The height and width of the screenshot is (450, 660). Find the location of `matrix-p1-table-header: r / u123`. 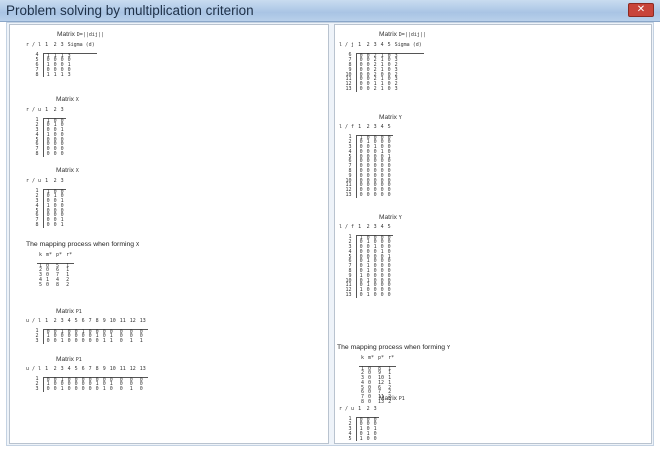

matrix-p1-table-header: r / u123 is located at coordinates (358, 412).